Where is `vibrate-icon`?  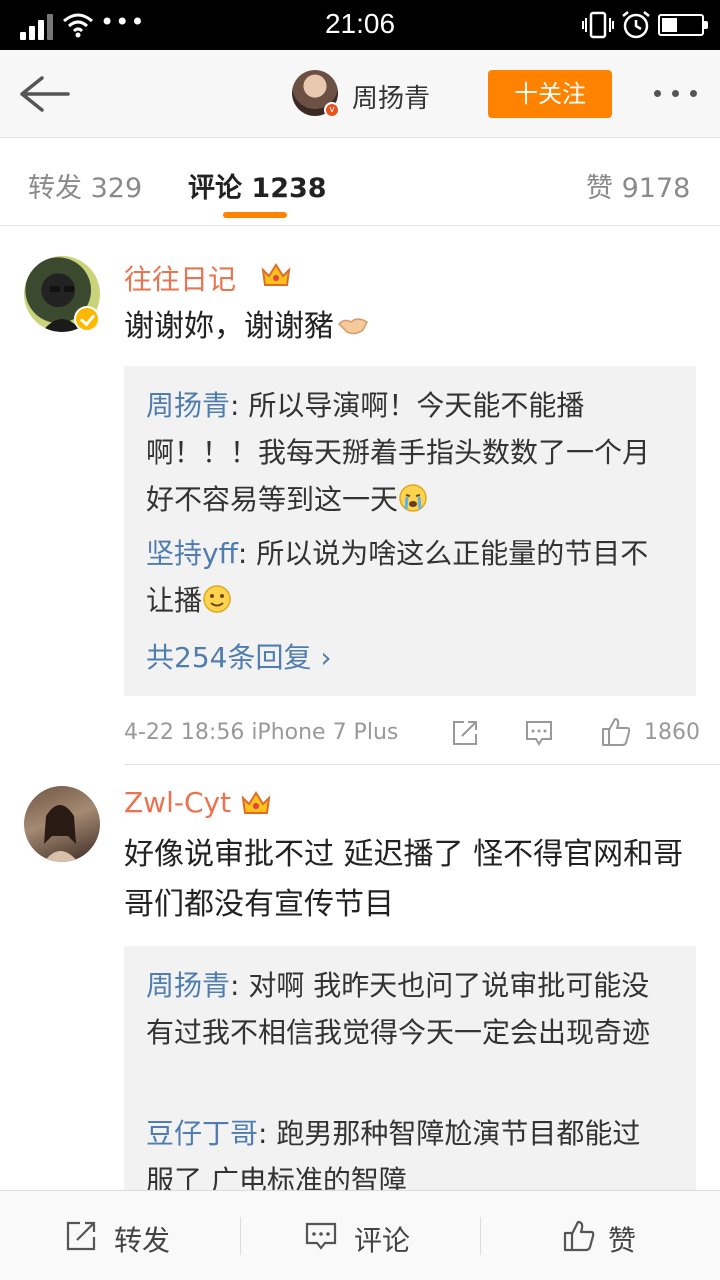 vibrate-icon is located at coordinates (598, 25).